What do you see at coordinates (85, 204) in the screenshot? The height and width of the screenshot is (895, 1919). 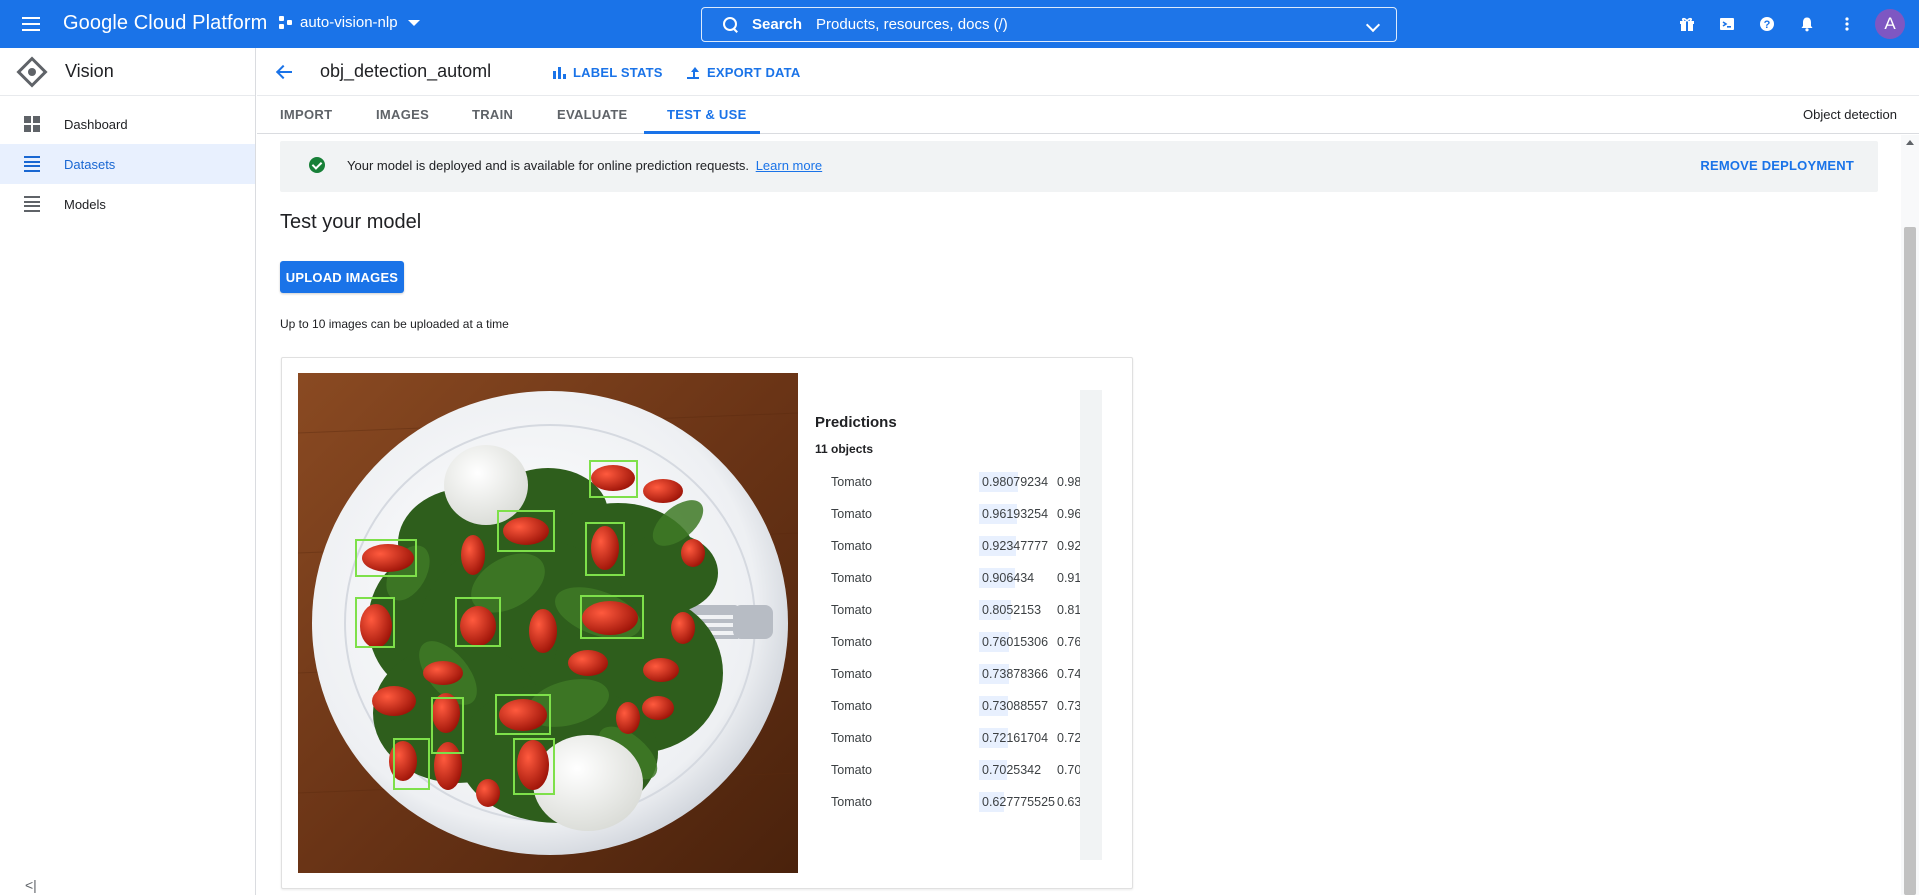 I see `sidebar-item-label: Models` at bounding box center [85, 204].